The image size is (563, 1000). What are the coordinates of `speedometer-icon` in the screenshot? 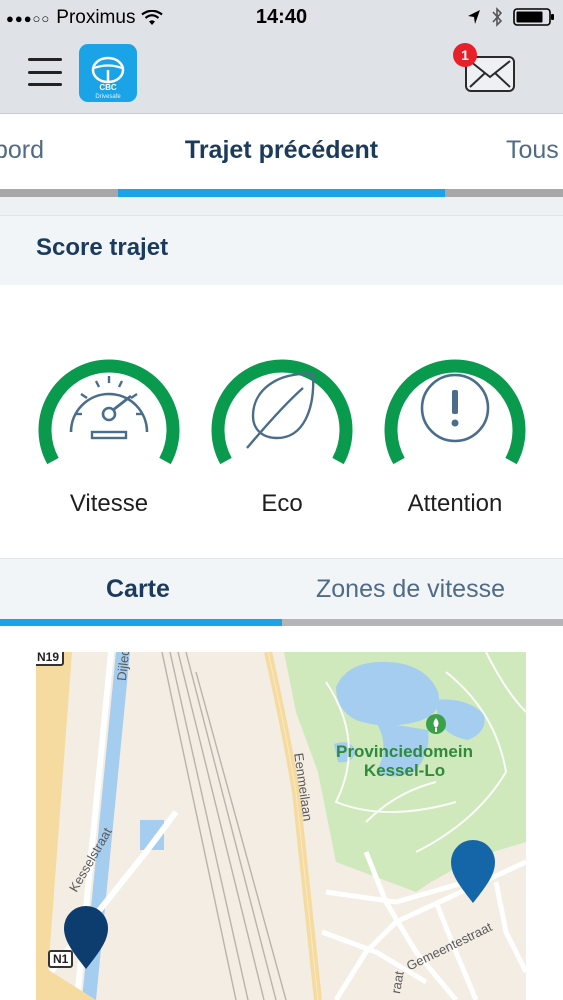 It's located at (109, 408).